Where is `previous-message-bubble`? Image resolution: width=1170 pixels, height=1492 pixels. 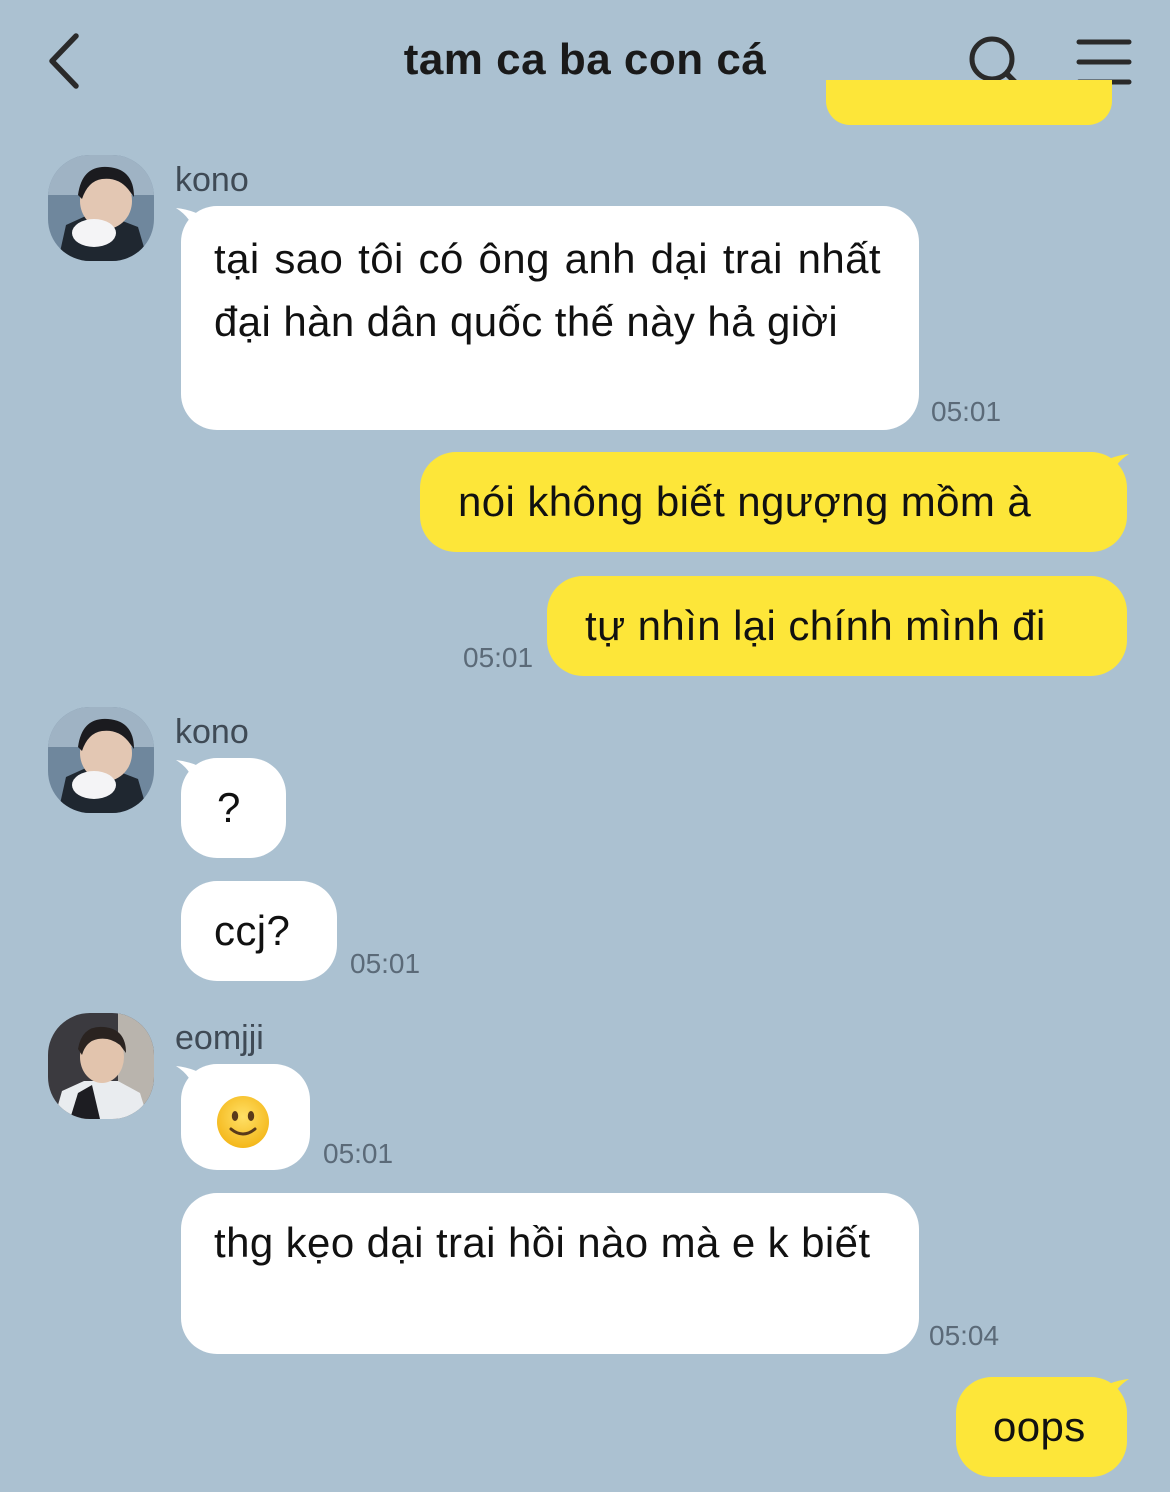 previous-message-bubble is located at coordinates (969, 102).